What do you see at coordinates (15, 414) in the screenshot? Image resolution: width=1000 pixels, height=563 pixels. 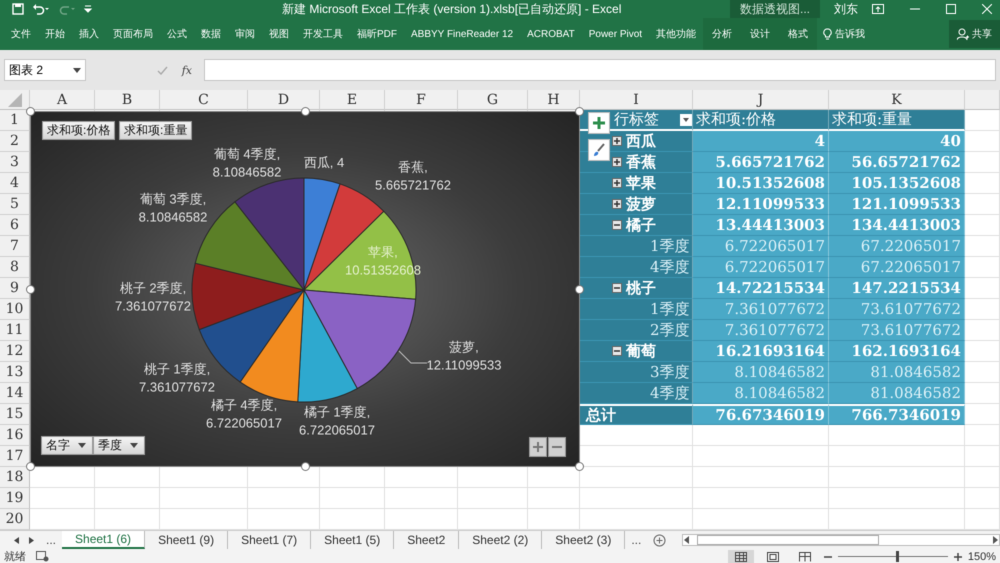 I see `row-header: 15` at bounding box center [15, 414].